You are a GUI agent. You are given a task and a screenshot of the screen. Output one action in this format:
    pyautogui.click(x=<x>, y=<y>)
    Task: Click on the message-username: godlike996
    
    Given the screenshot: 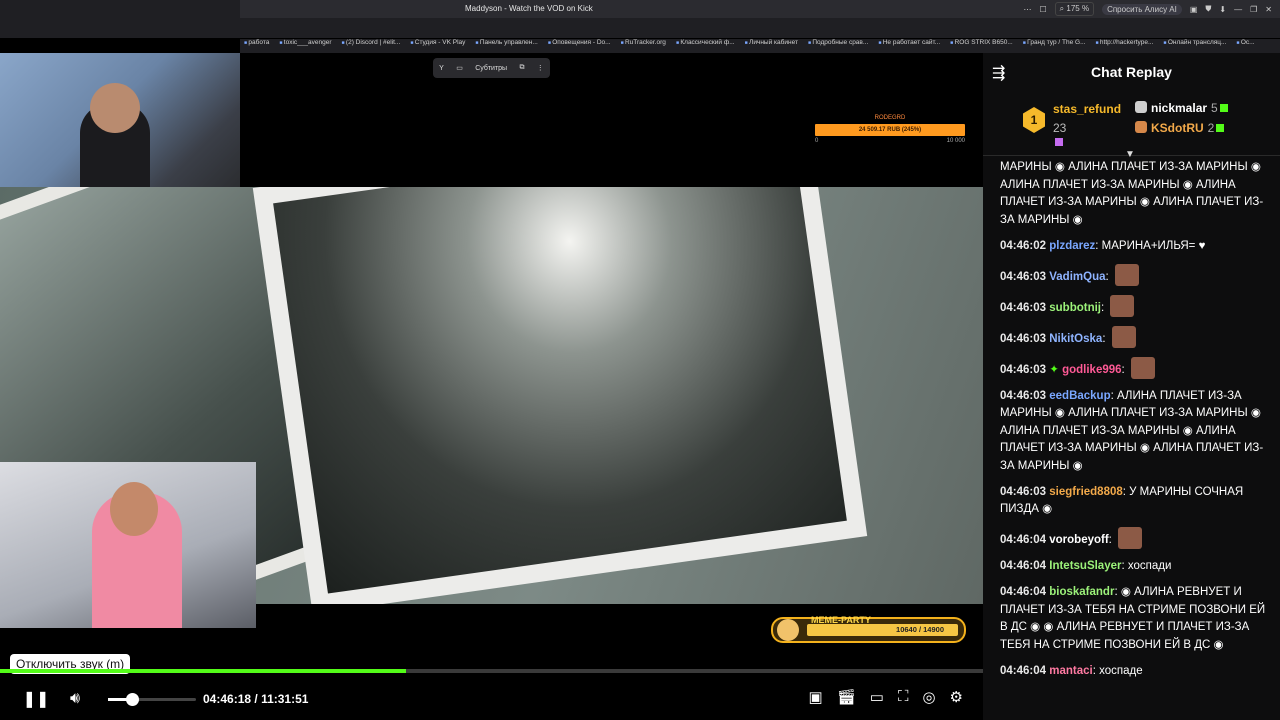 What is the action you would take?
    pyautogui.click(x=1091, y=370)
    